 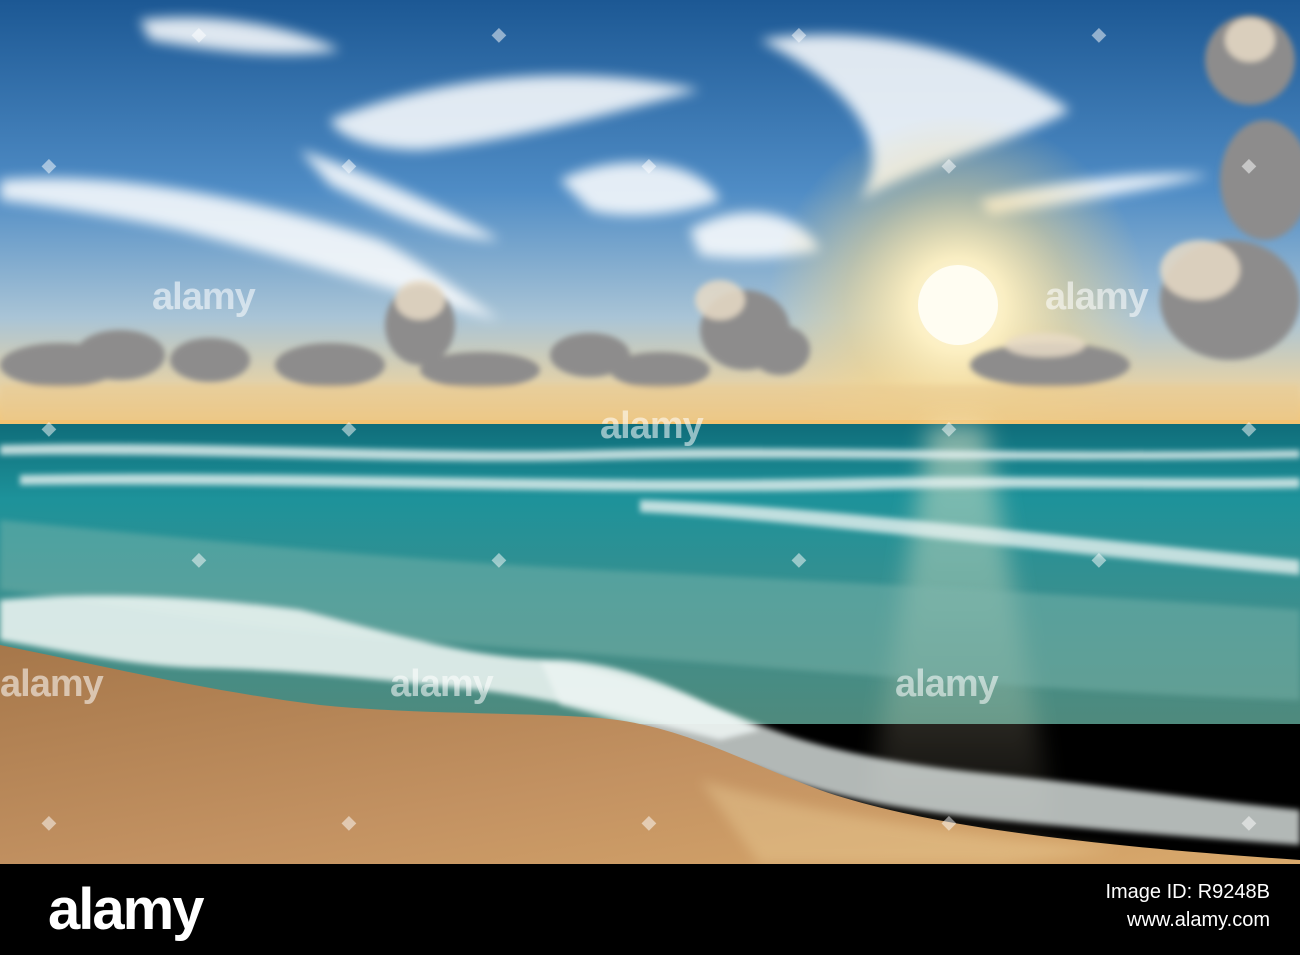 I want to click on sun, so click(x=958, y=305).